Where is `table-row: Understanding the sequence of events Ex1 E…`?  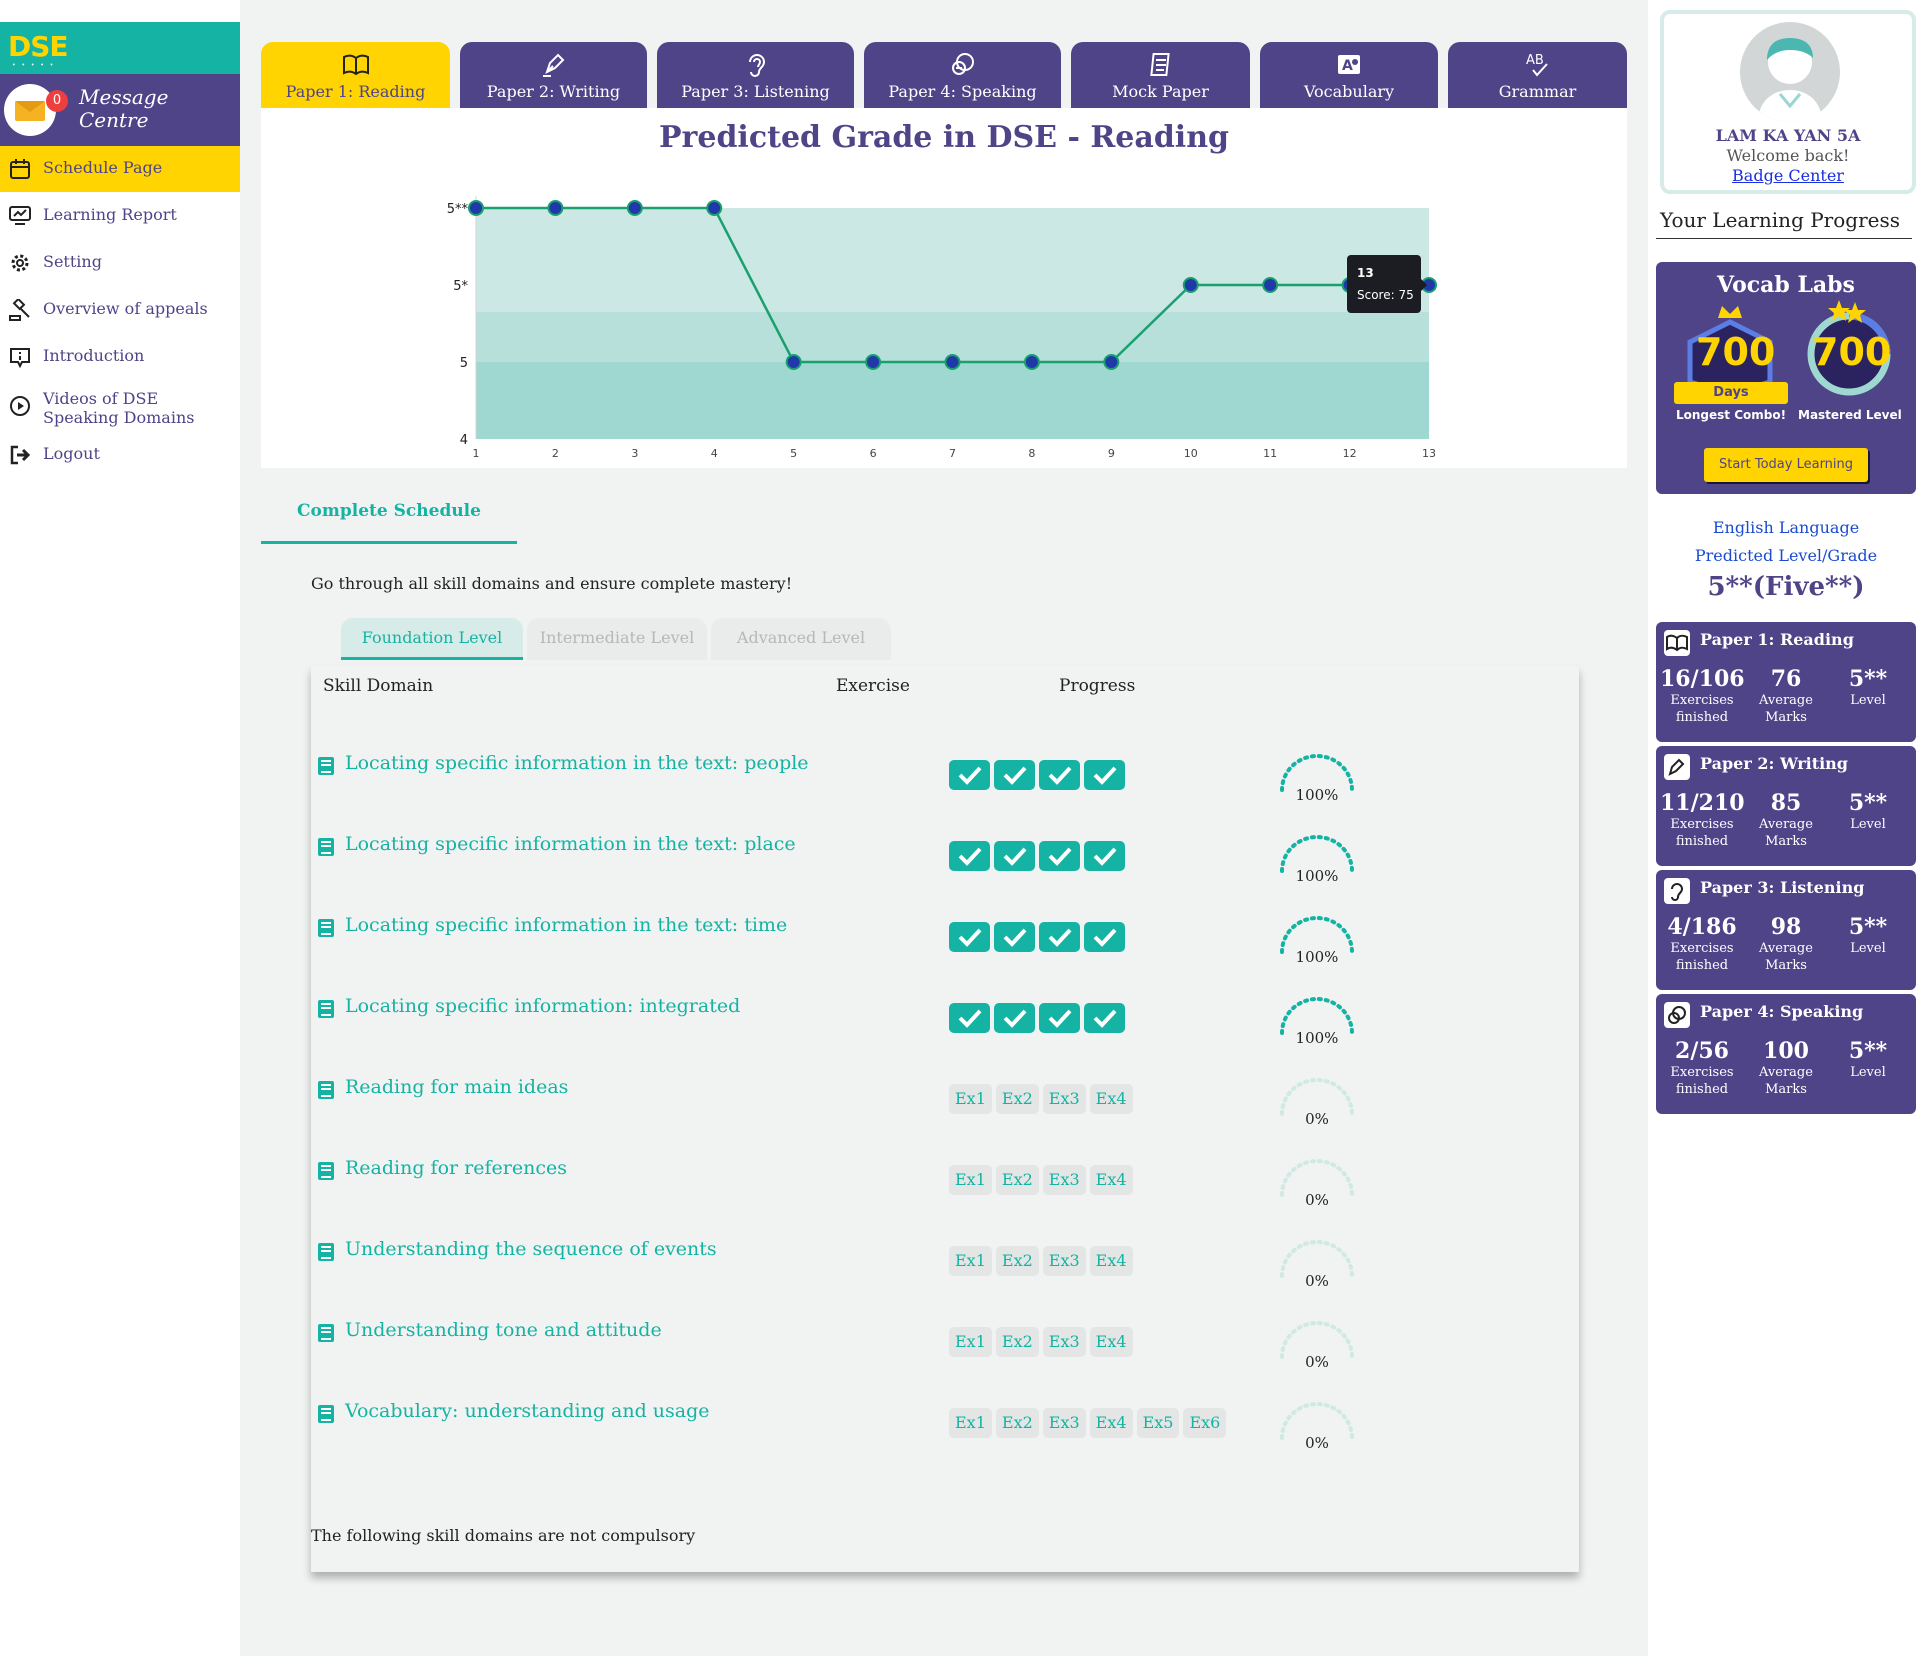
table-row: Understanding the sequence of events Ex1 E… is located at coordinates (945, 1278).